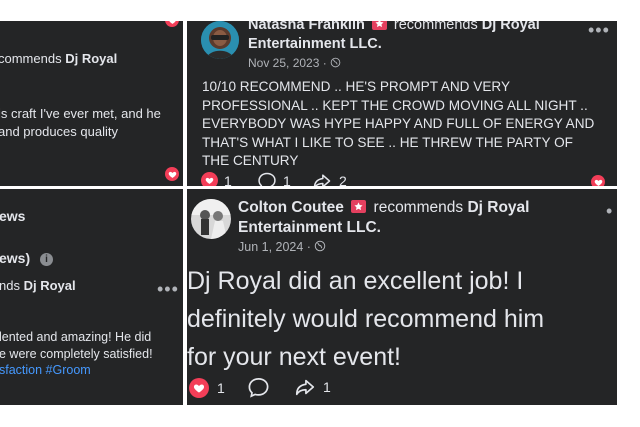  What do you see at coordinates (609, 211) in the screenshot?
I see `more-options-icon: •` at bounding box center [609, 211].